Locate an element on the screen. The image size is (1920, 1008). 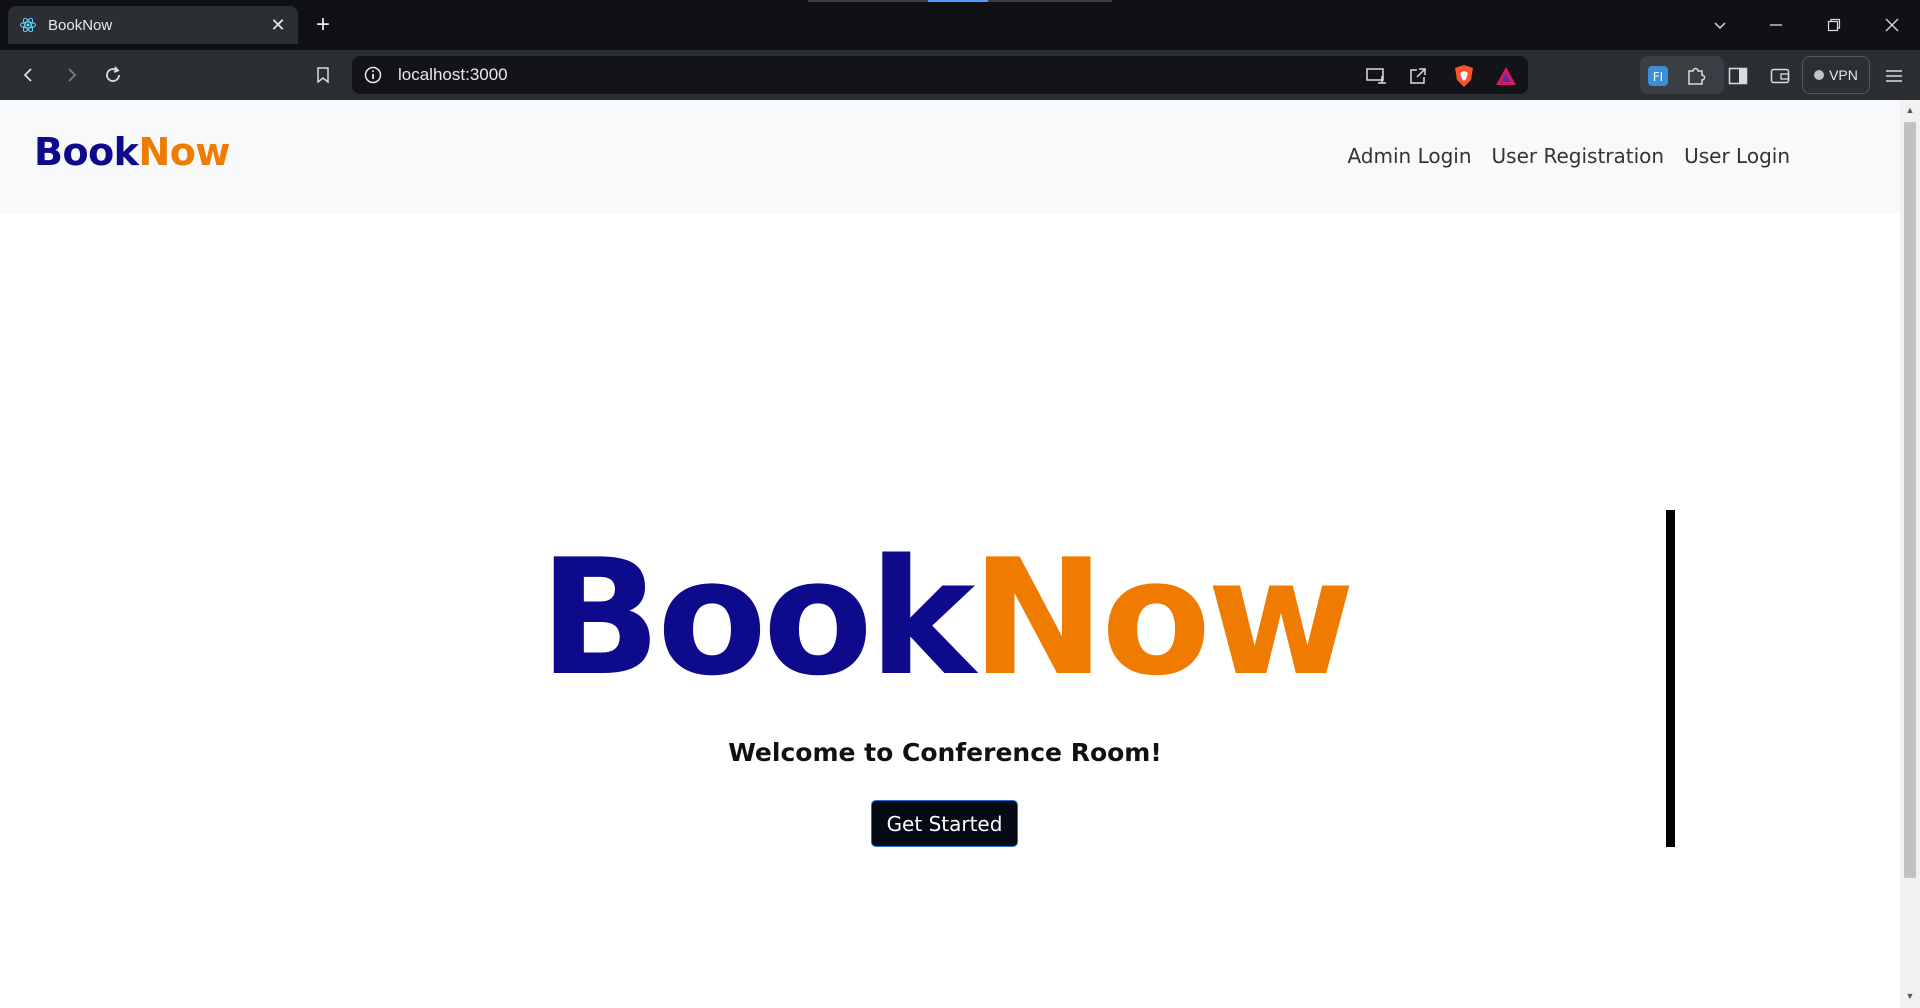
cast-icon is located at coordinates (1376, 76).